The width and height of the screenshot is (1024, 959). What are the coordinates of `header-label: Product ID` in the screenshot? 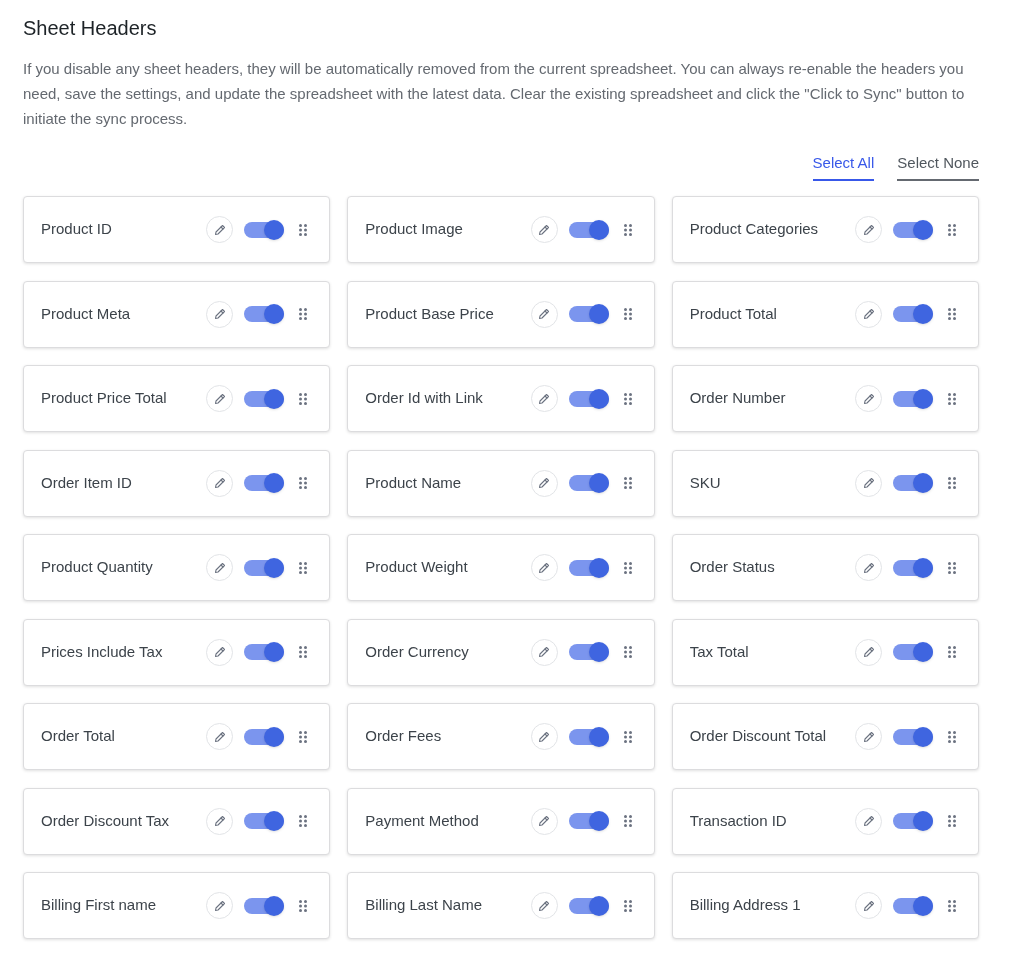 It's located at (77, 229).